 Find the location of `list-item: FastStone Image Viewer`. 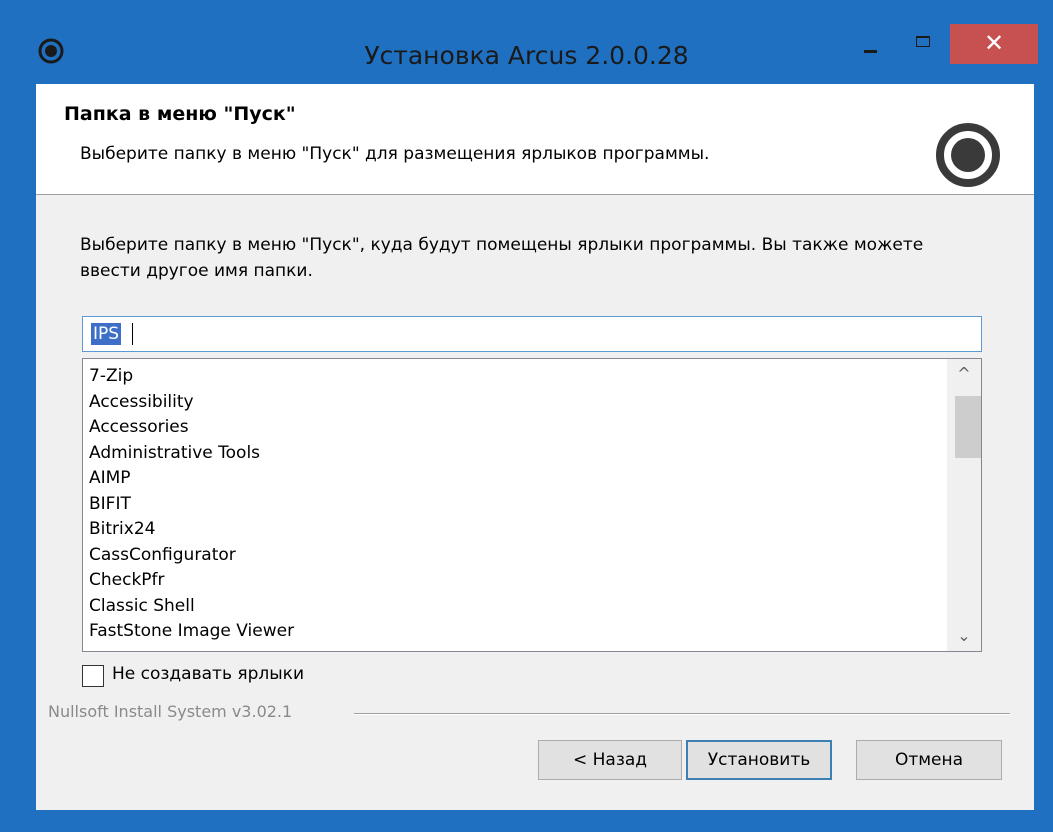

list-item: FastStone Image Viewer is located at coordinates (515, 632).